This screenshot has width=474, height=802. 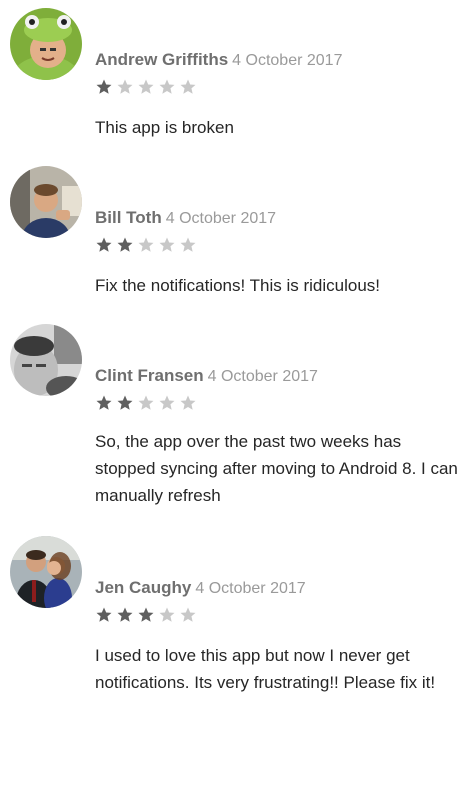 I want to click on review-text: This app is broken, so click(x=164, y=127).